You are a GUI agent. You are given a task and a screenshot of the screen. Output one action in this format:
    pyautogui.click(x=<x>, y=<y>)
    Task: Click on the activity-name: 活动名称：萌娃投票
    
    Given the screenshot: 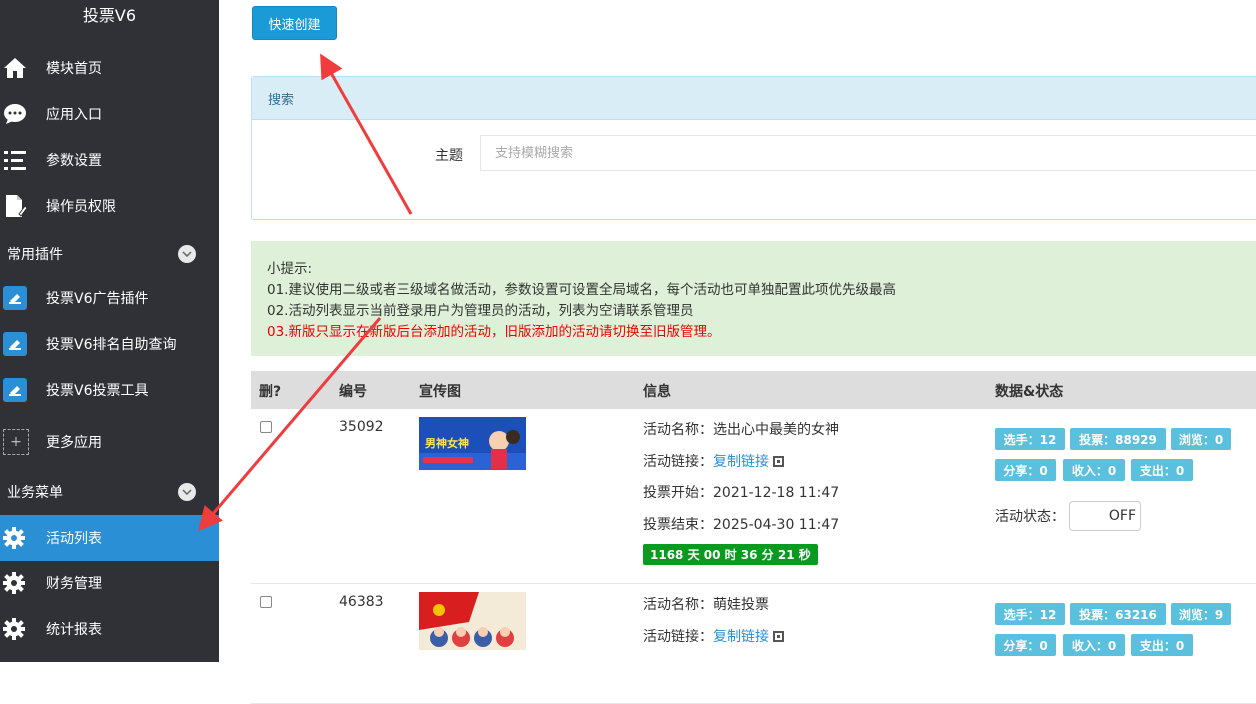 What is the action you would take?
    pyautogui.click(x=706, y=605)
    